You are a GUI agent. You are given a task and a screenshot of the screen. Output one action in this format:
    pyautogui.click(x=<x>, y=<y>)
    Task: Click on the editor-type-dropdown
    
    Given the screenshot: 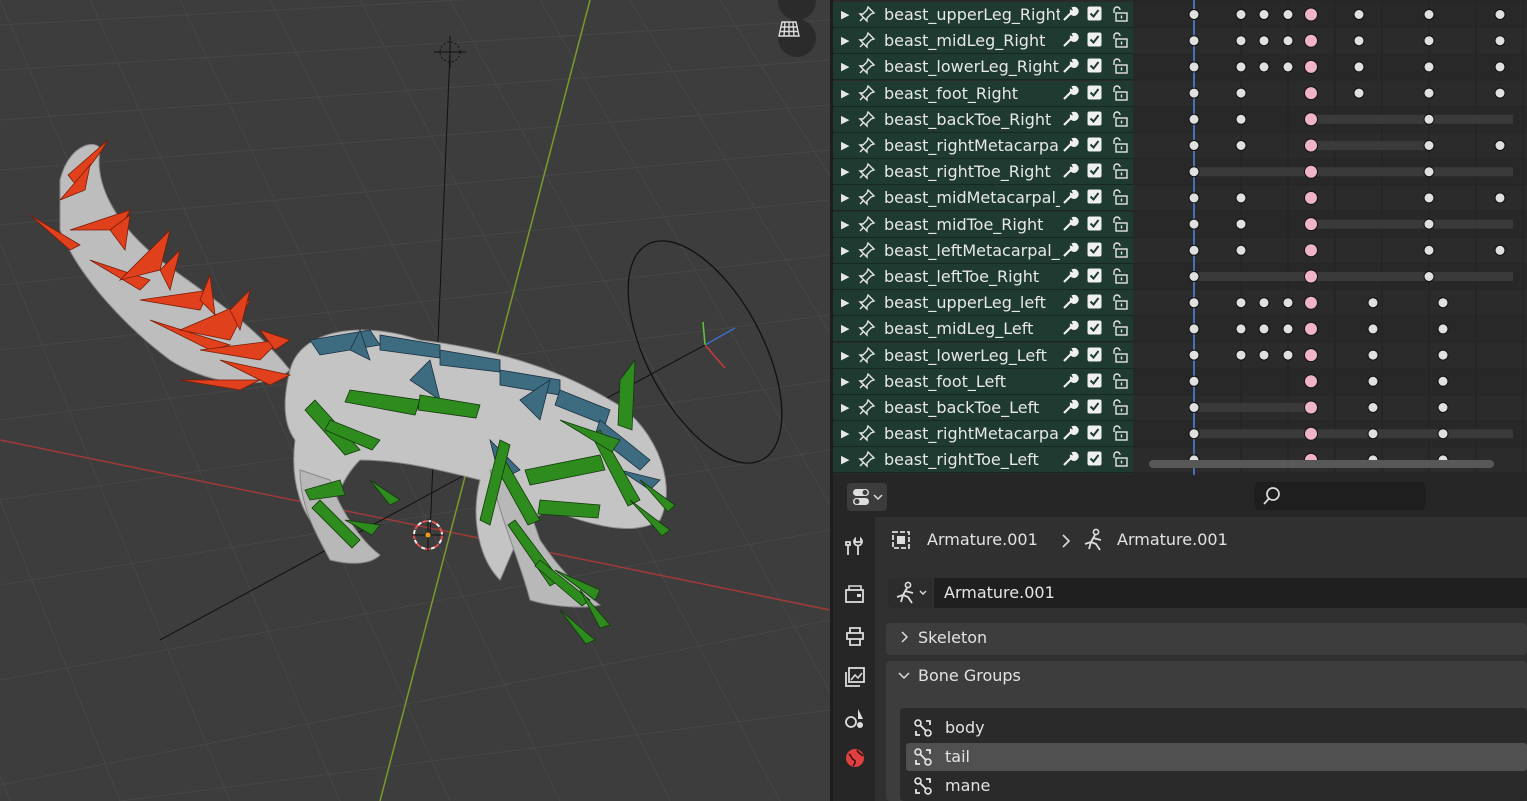 What is the action you would take?
    pyautogui.click(x=867, y=497)
    